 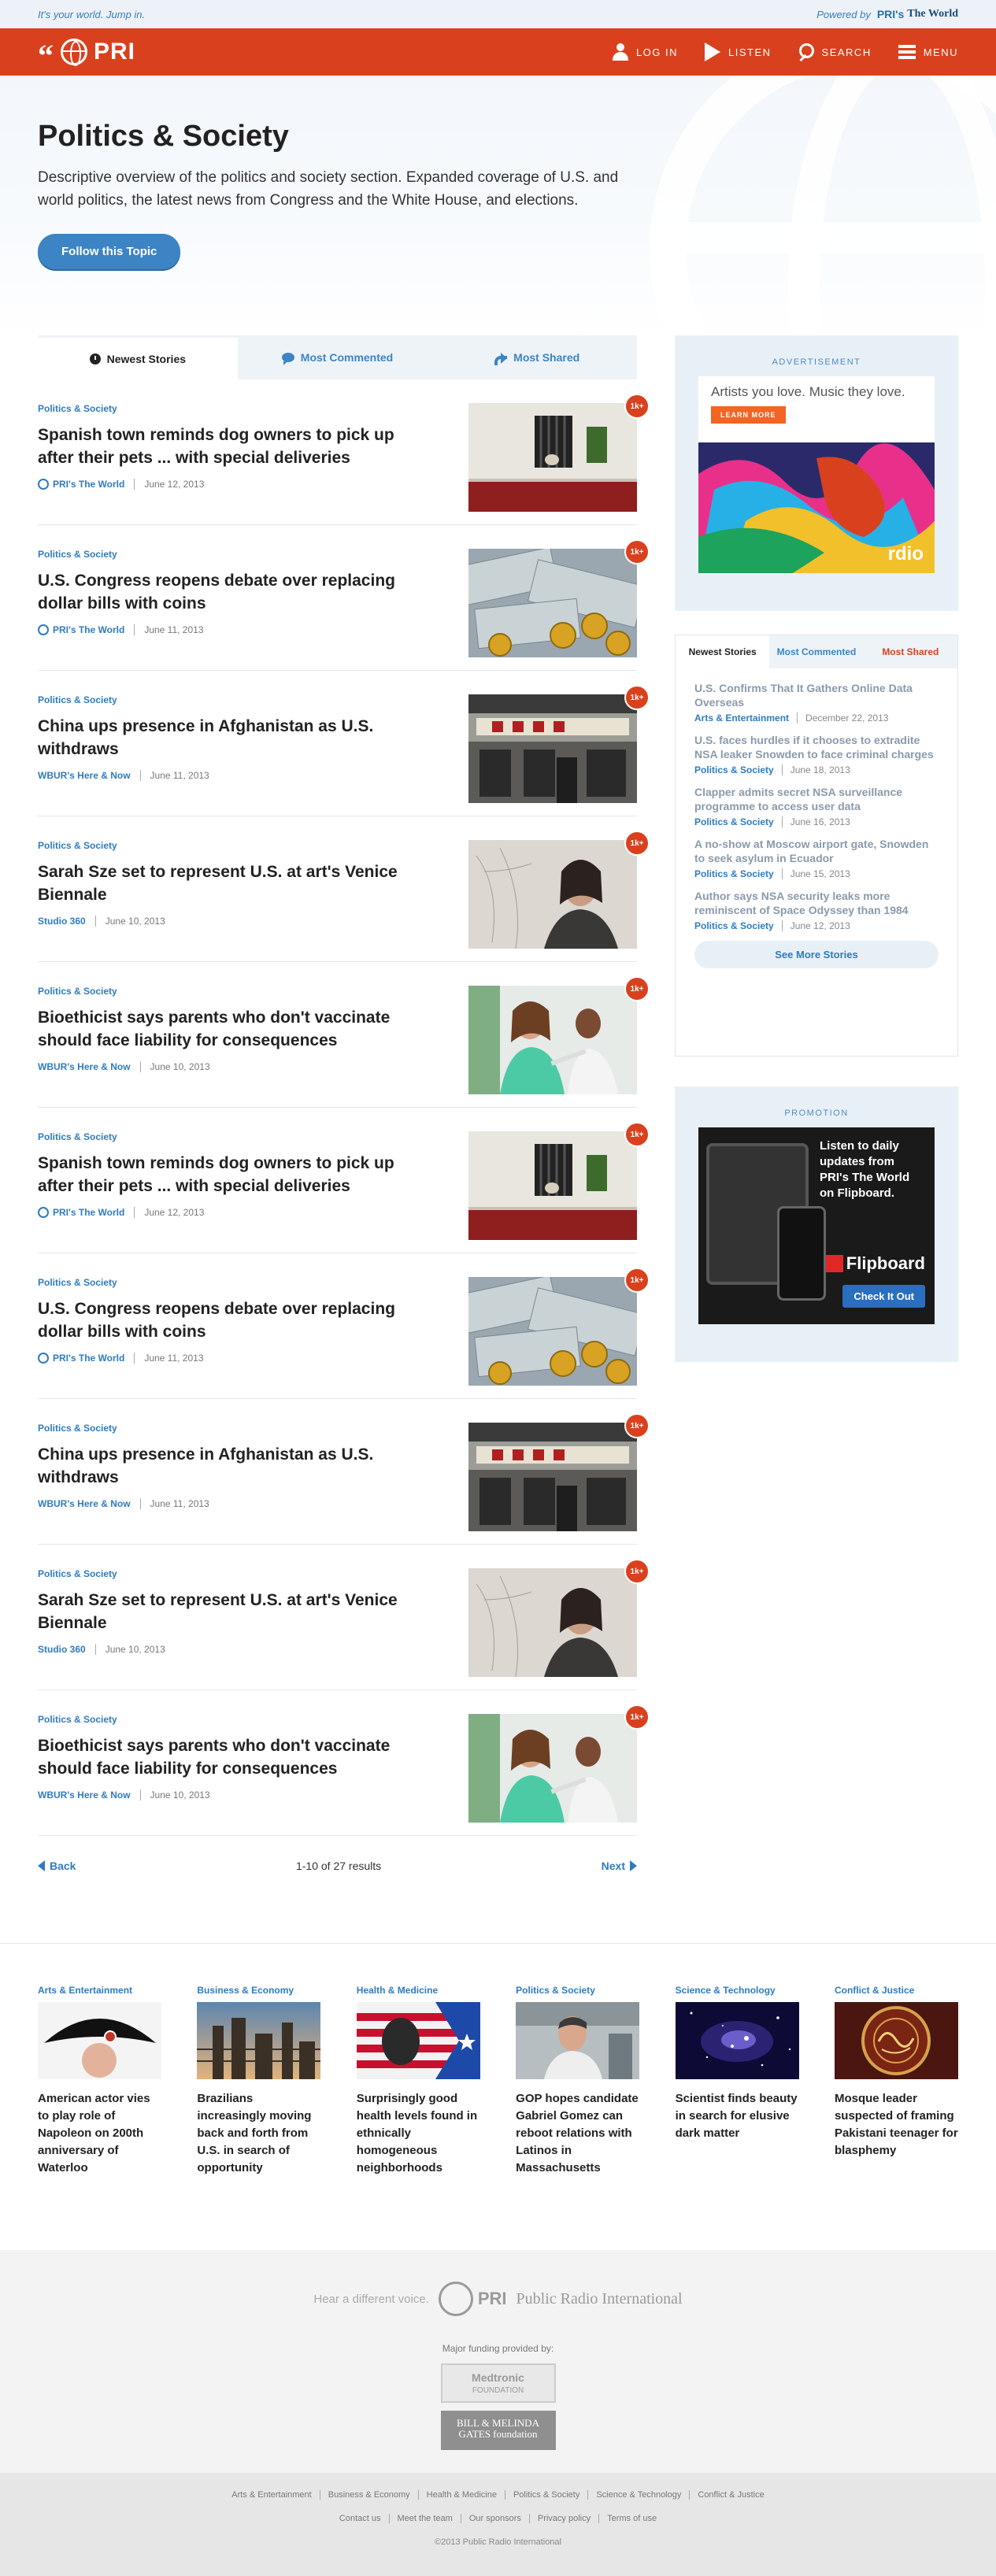 What do you see at coordinates (645, 52) in the screenshot?
I see `login-button: LOG IN` at bounding box center [645, 52].